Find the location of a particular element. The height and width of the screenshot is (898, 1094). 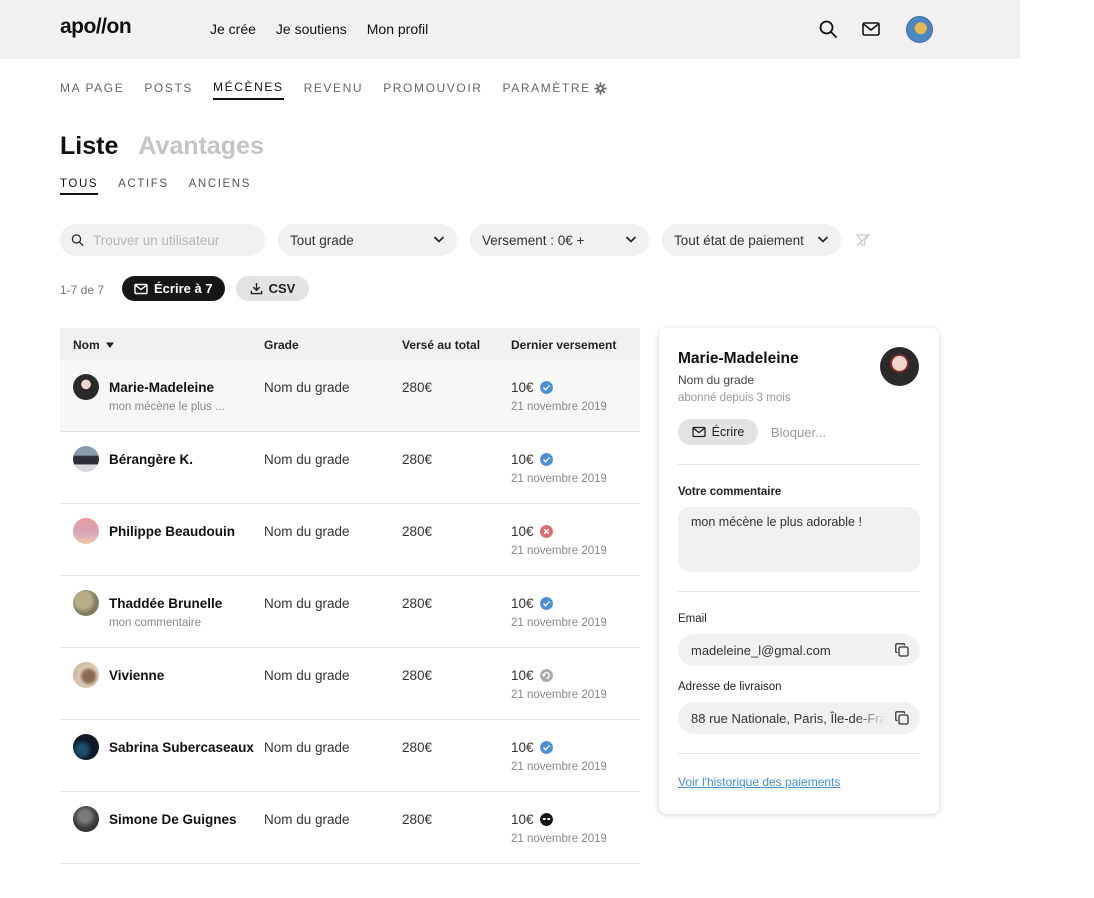

subtab-actifs: ACTIFS is located at coordinates (143, 186).